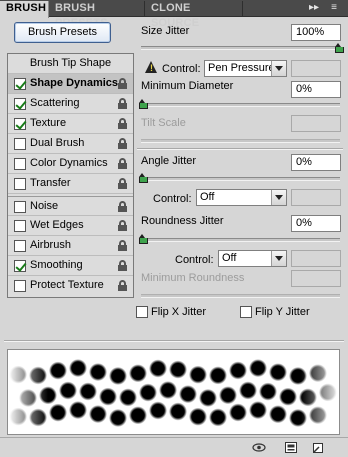 The width and height of the screenshot is (348, 457). What do you see at coordinates (240, 141) in the screenshot?
I see `tilt-scale-slider` at bounding box center [240, 141].